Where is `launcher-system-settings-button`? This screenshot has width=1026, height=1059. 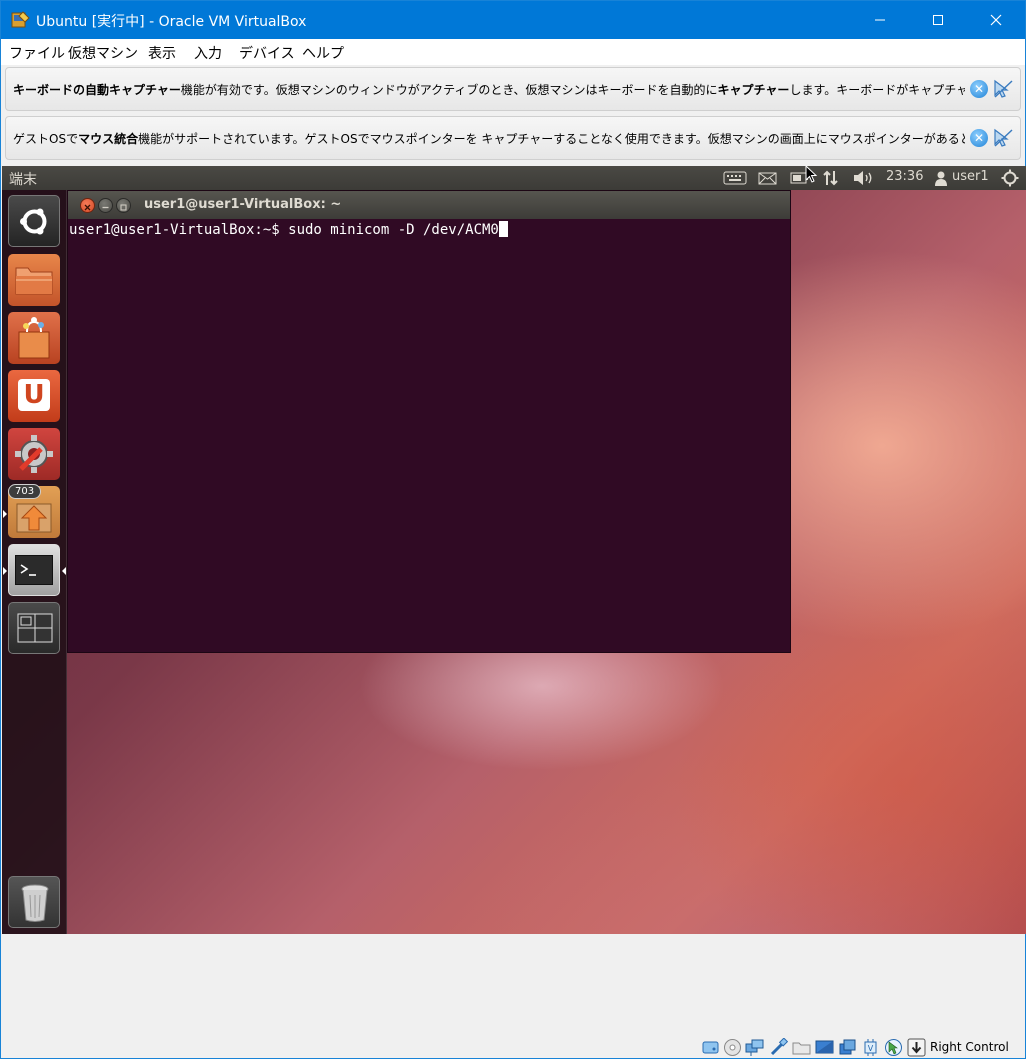 launcher-system-settings-button is located at coordinates (34, 454).